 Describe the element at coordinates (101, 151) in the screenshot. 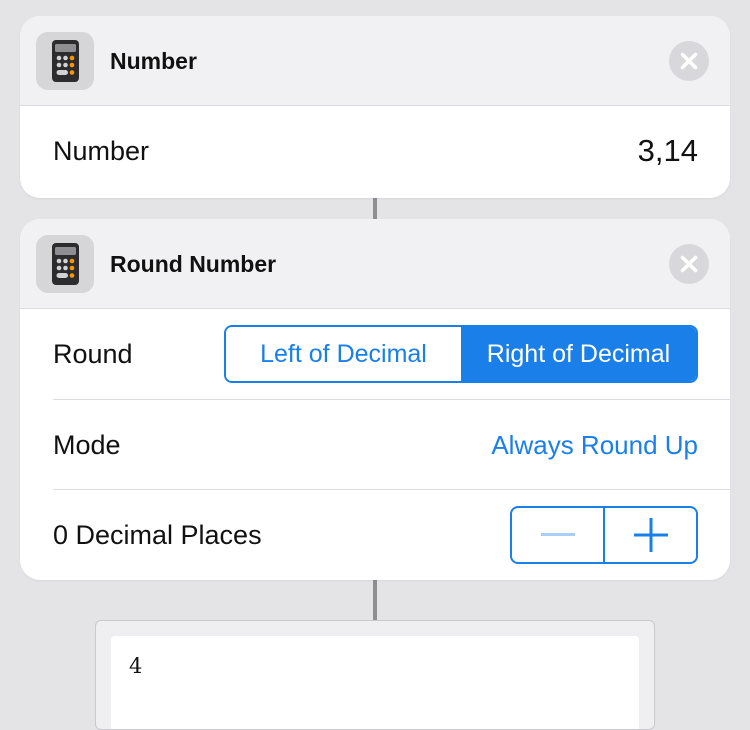

I see `number-field-label: Number` at that location.